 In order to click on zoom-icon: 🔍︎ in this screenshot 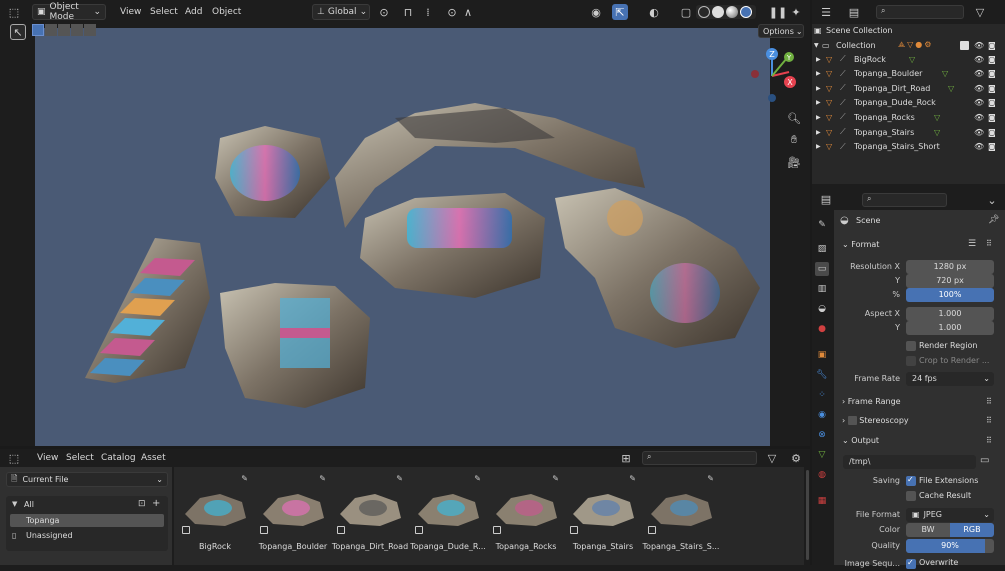, I will do `click(794, 118)`.